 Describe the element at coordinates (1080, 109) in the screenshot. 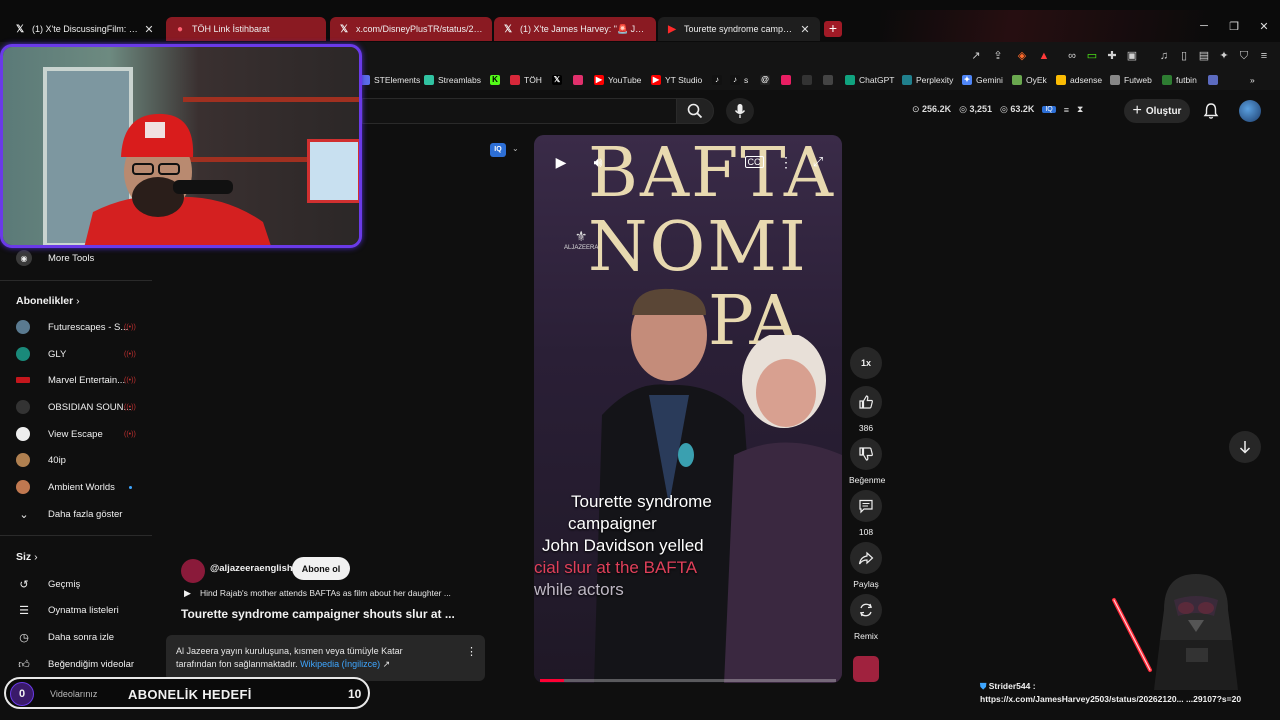

I see `hourglass-icon: ⧗` at that location.